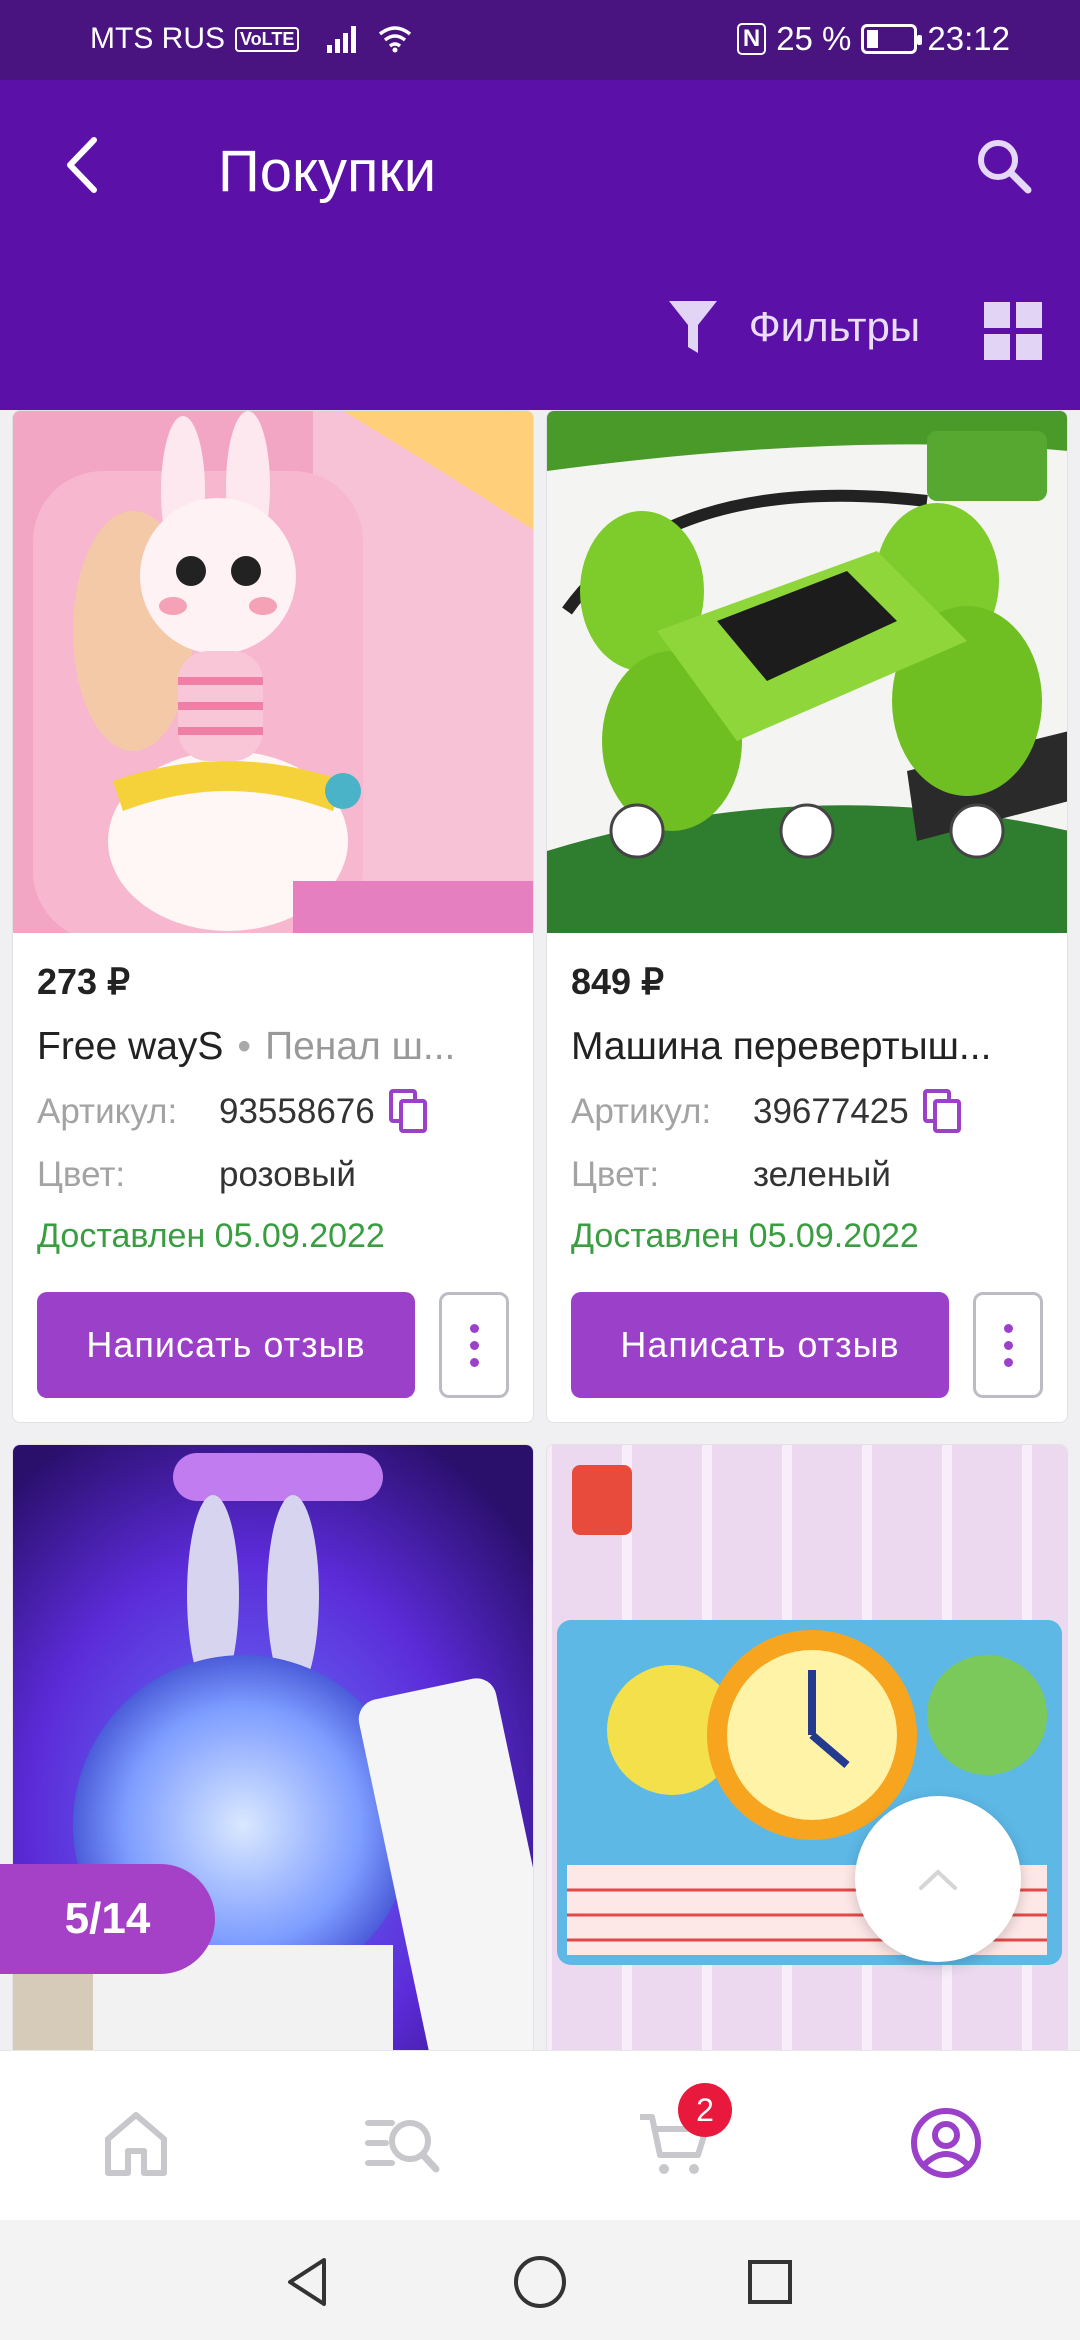 Image resolution: width=1080 pixels, height=2340 pixels. I want to click on volte-badge: VoLTE, so click(267, 39).